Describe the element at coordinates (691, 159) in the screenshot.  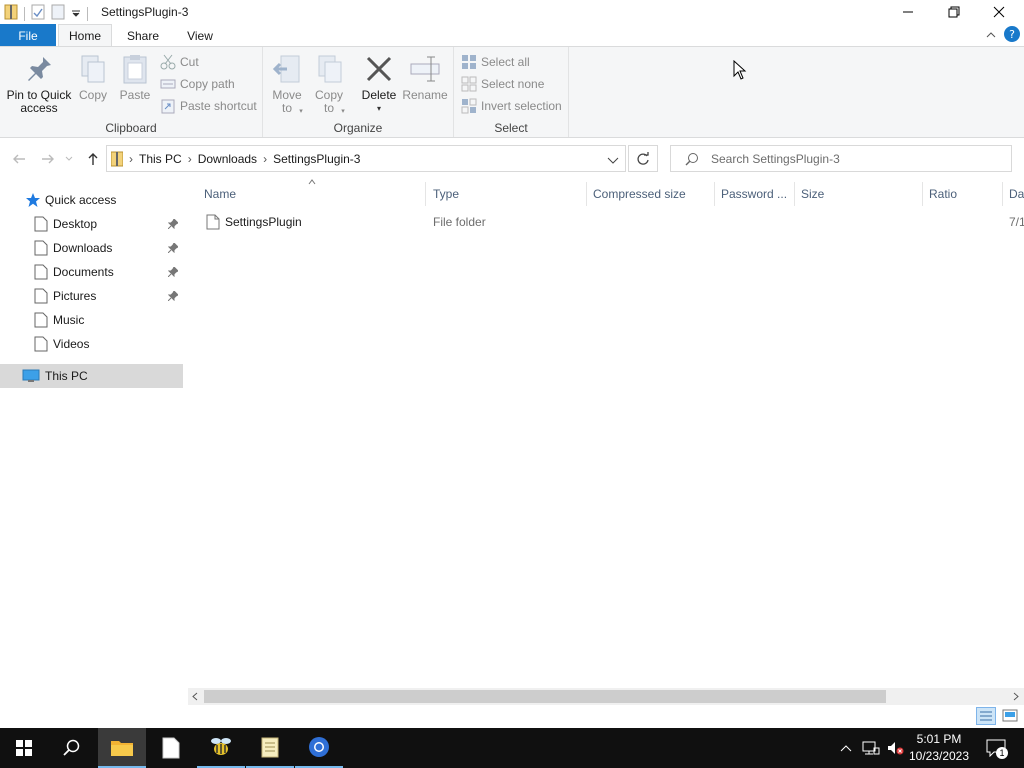
I see `search-icon` at that location.